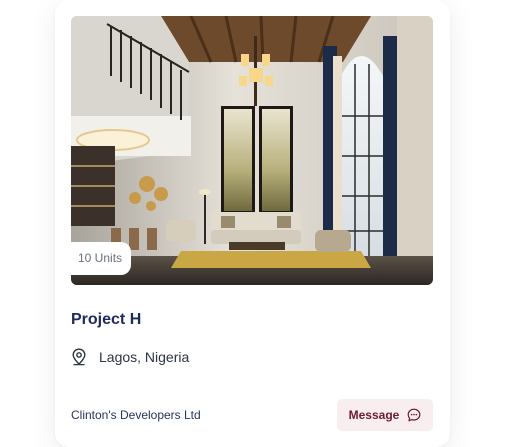  I want to click on location-text: Lagos, Nigeria, so click(144, 357).